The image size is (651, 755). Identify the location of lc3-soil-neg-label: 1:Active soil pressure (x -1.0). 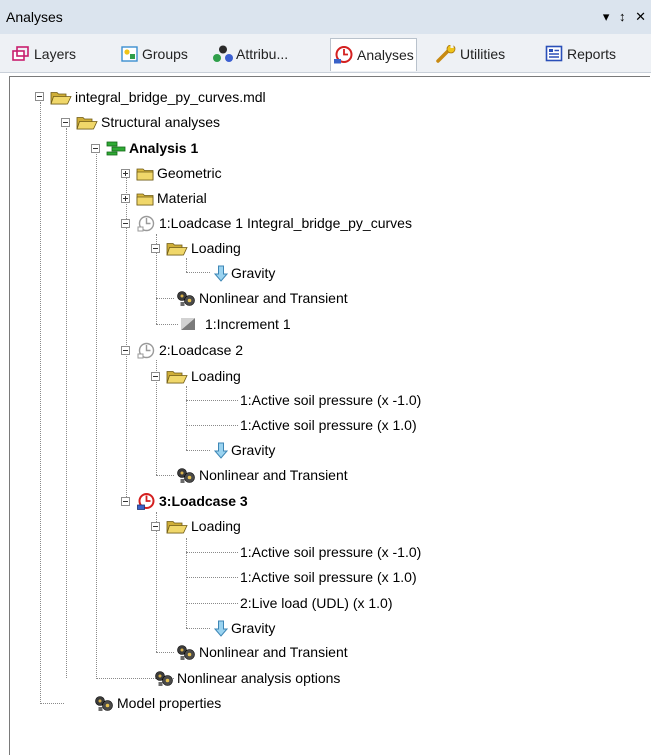
(331, 552).